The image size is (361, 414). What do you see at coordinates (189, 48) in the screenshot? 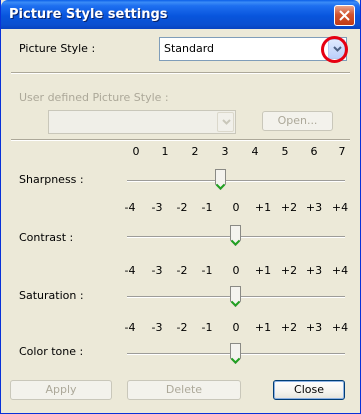
I see `picture-style-value: Standard` at bounding box center [189, 48].